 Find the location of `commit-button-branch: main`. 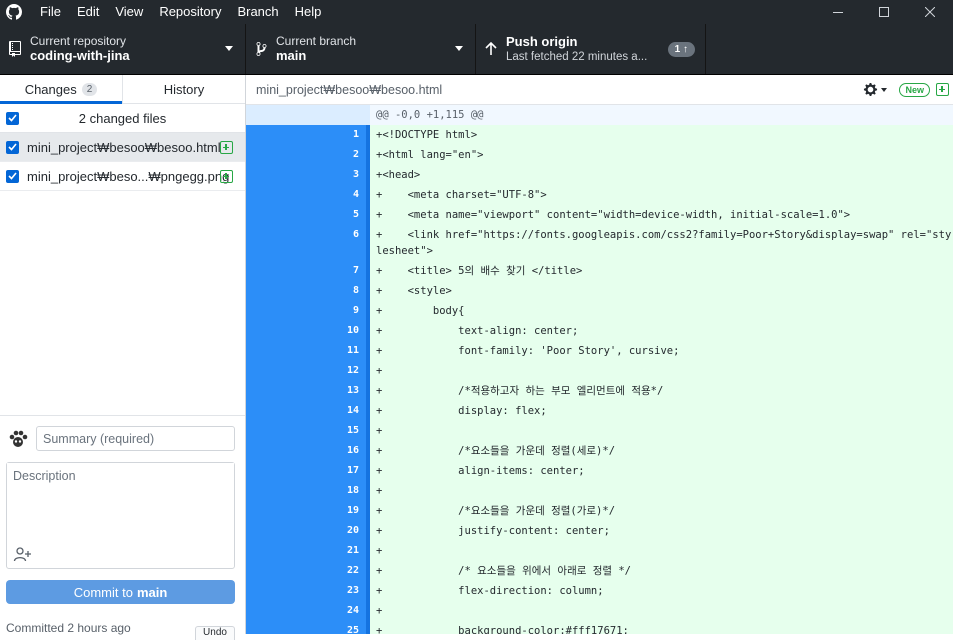

commit-button-branch: main is located at coordinates (152, 592).